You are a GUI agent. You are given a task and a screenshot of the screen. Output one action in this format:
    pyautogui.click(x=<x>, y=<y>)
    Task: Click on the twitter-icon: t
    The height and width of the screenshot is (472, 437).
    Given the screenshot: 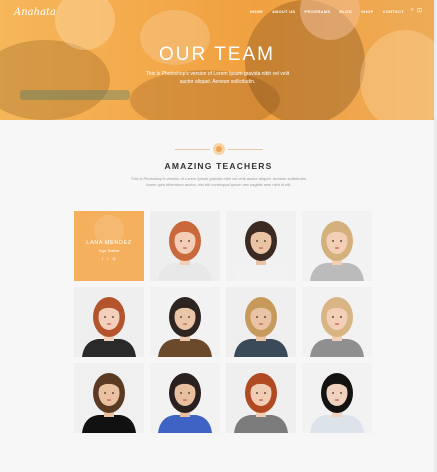 What is the action you would take?
    pyautogui.click(x=107, y=258)
    